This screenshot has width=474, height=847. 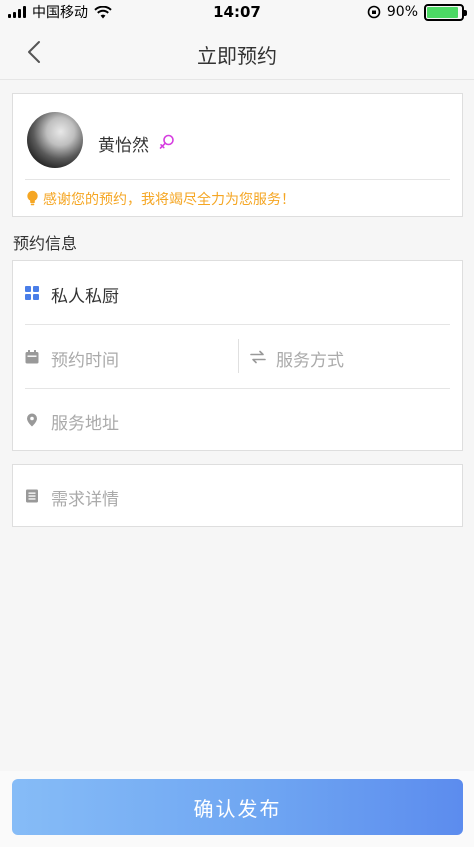 I want to click on battery-icon, so click(x=445, y=12).